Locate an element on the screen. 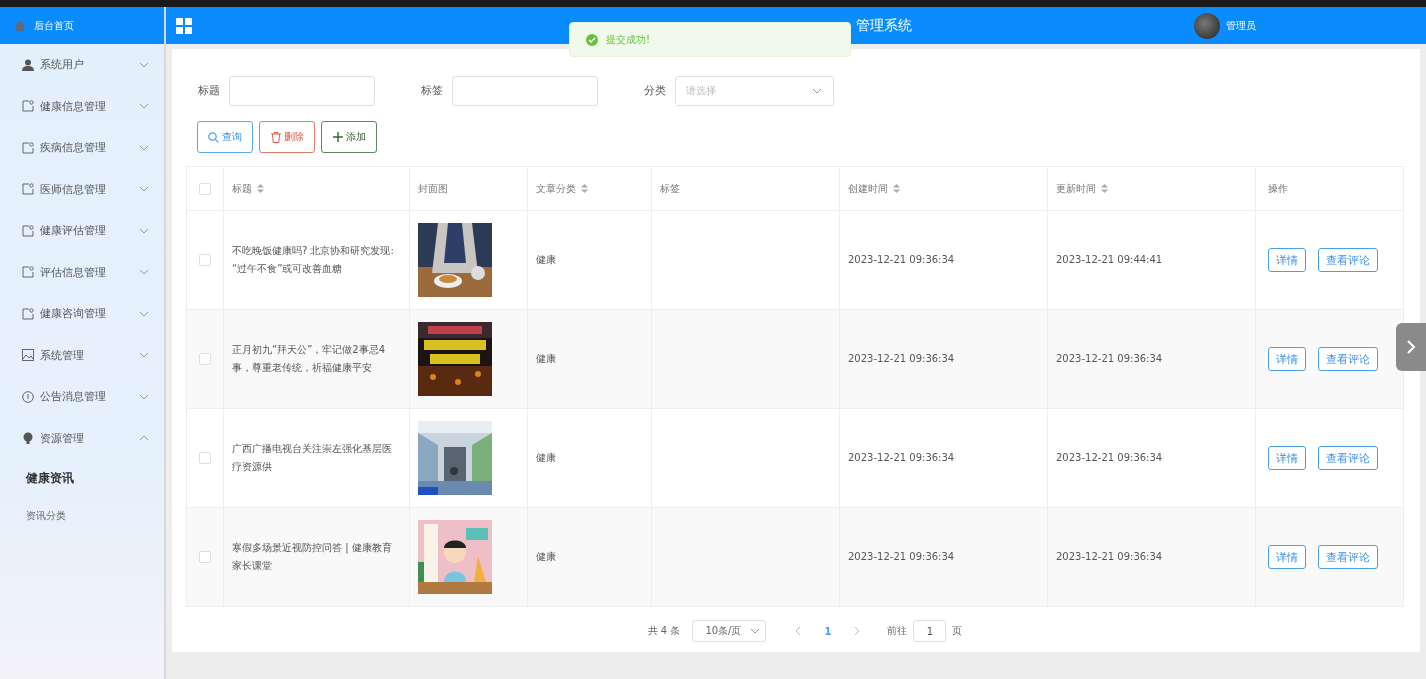  column-header: 创建时间 is located at coordinates (868, 188).